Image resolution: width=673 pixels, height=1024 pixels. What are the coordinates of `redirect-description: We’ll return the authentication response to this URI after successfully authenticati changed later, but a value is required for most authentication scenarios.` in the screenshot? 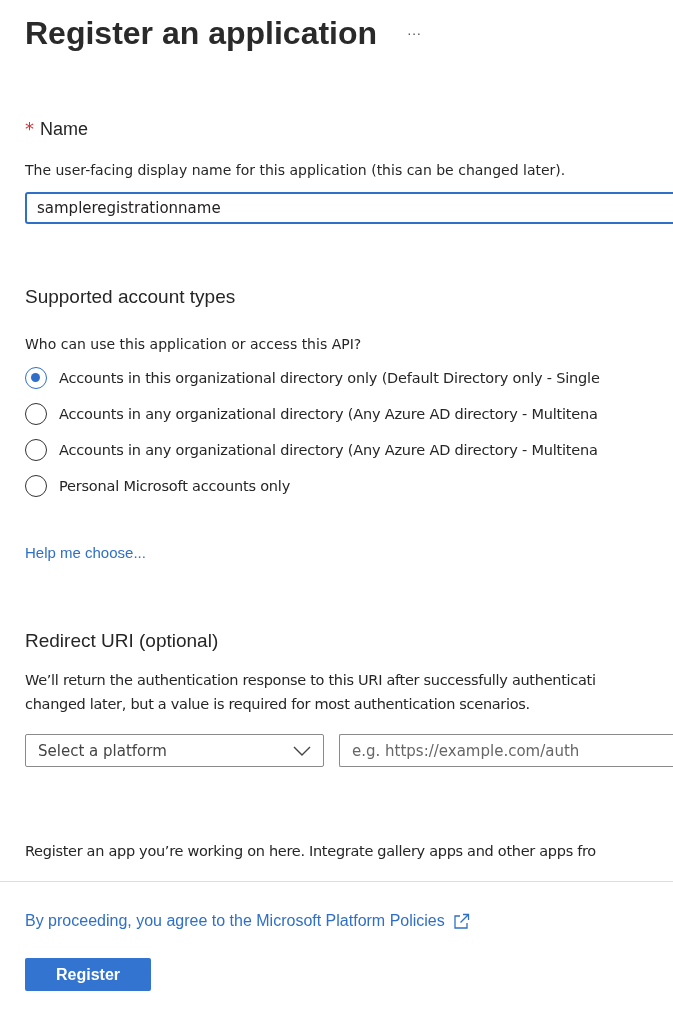 It's located at (311, 692).